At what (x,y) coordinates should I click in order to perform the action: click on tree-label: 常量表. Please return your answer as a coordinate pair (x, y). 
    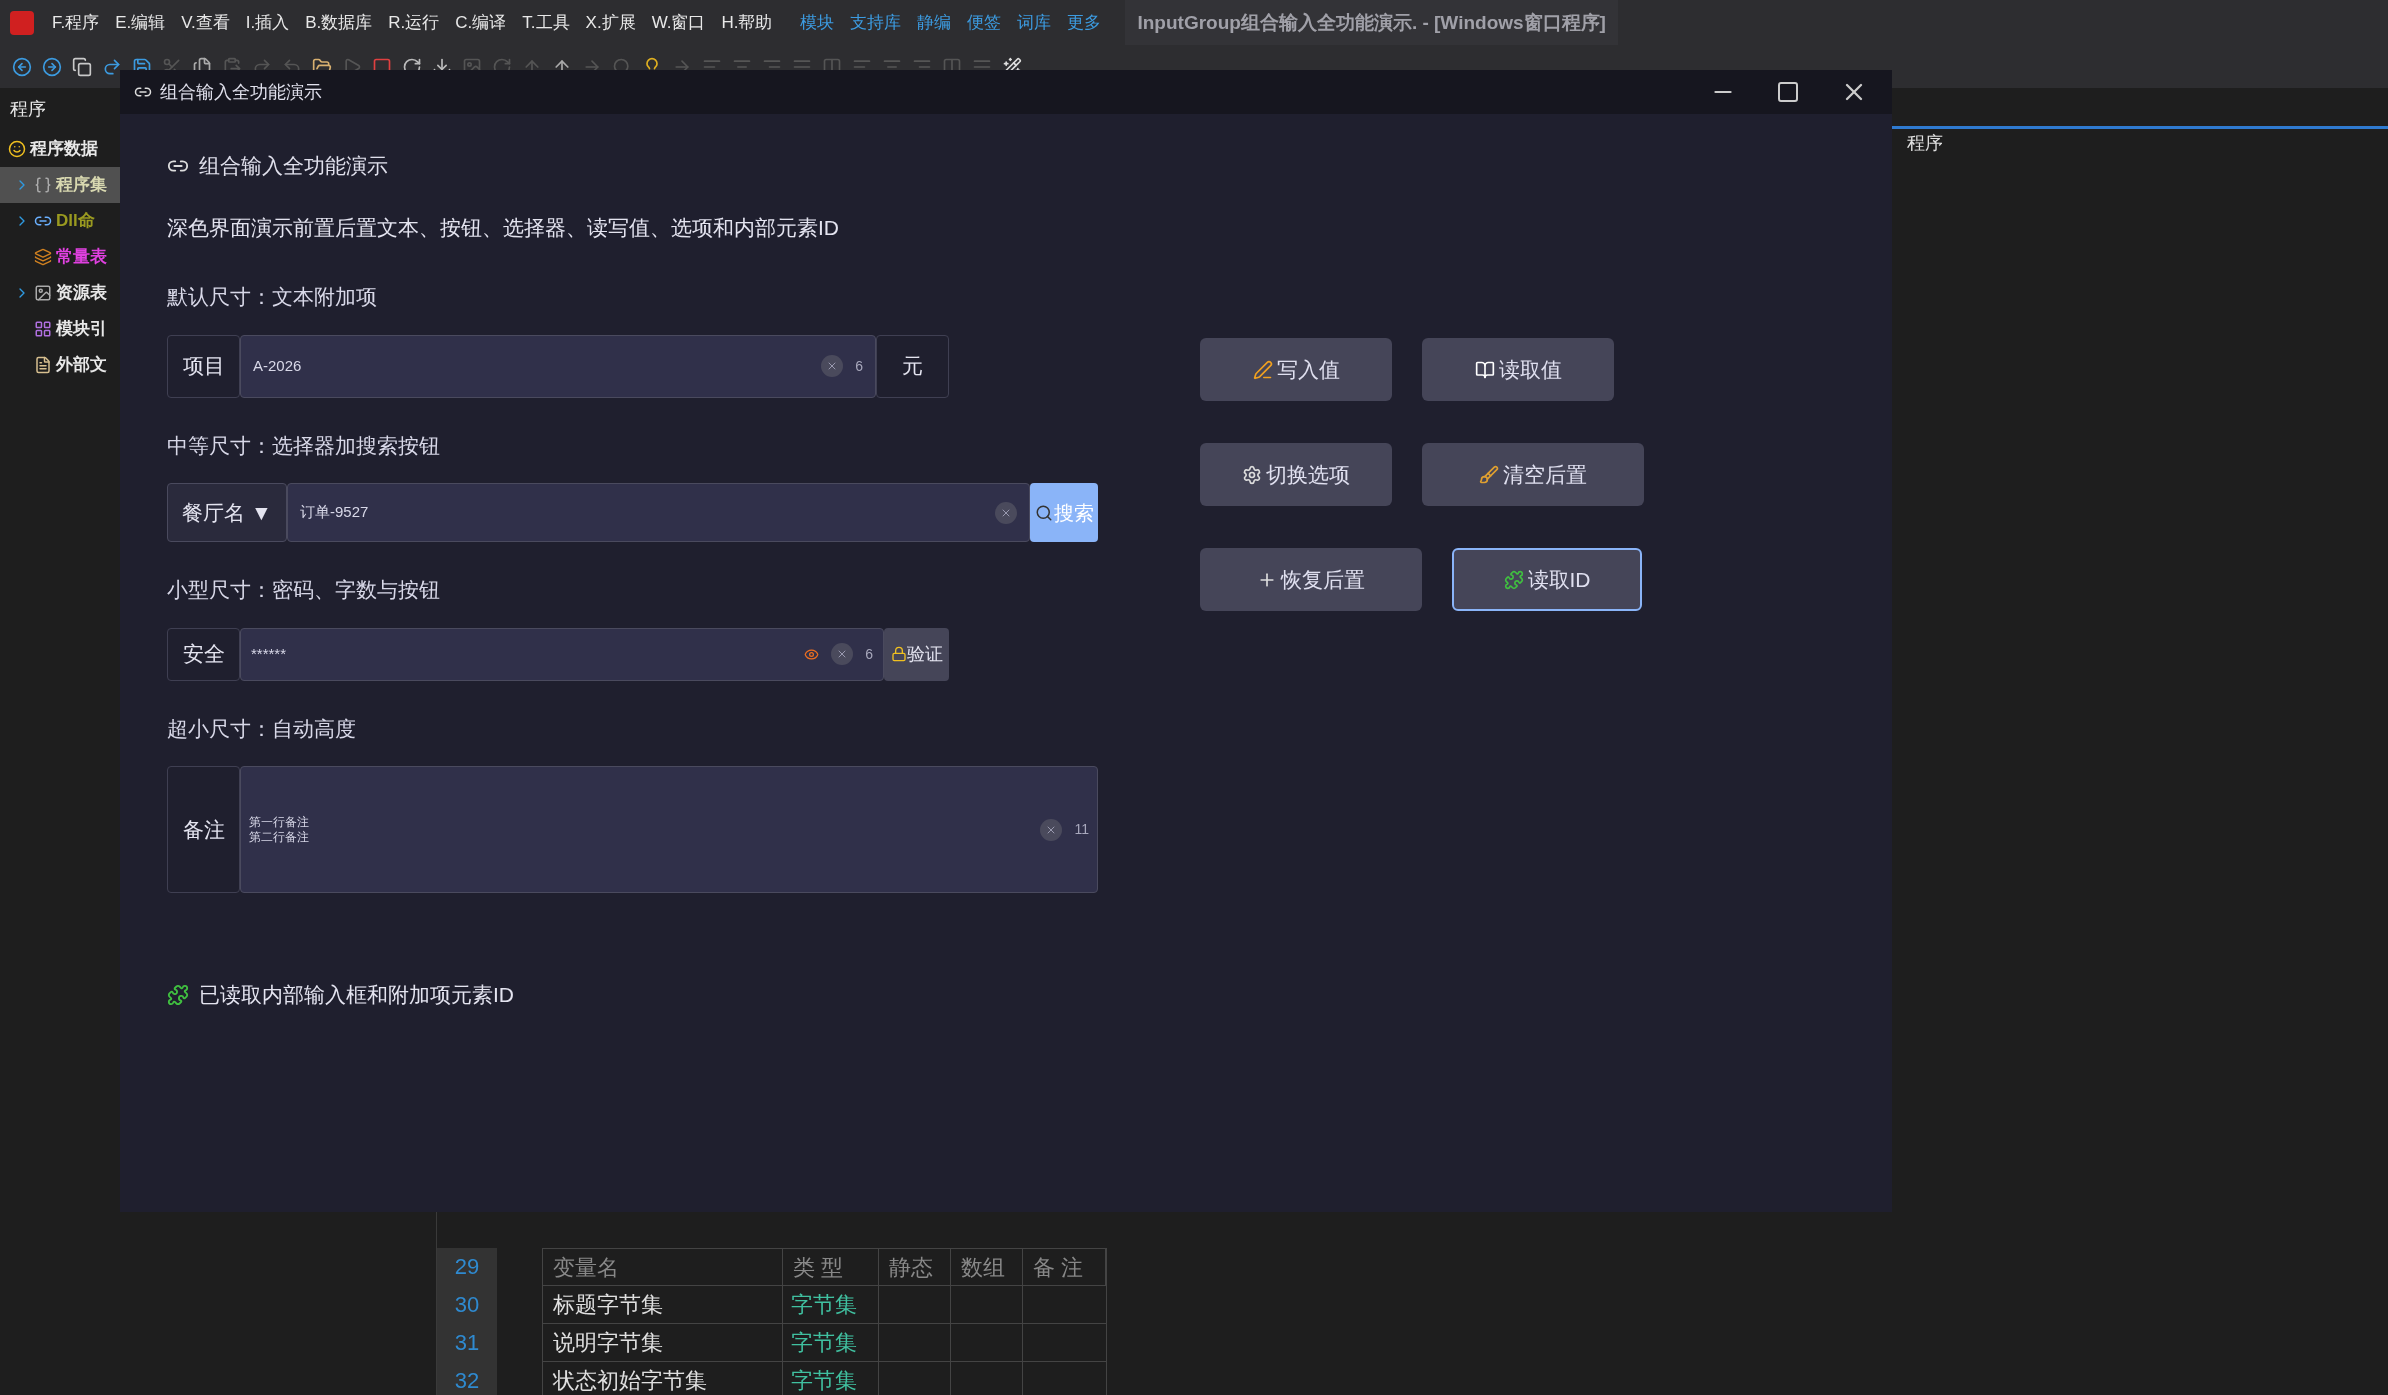
    Looking at the image, I should click on (81, 257).